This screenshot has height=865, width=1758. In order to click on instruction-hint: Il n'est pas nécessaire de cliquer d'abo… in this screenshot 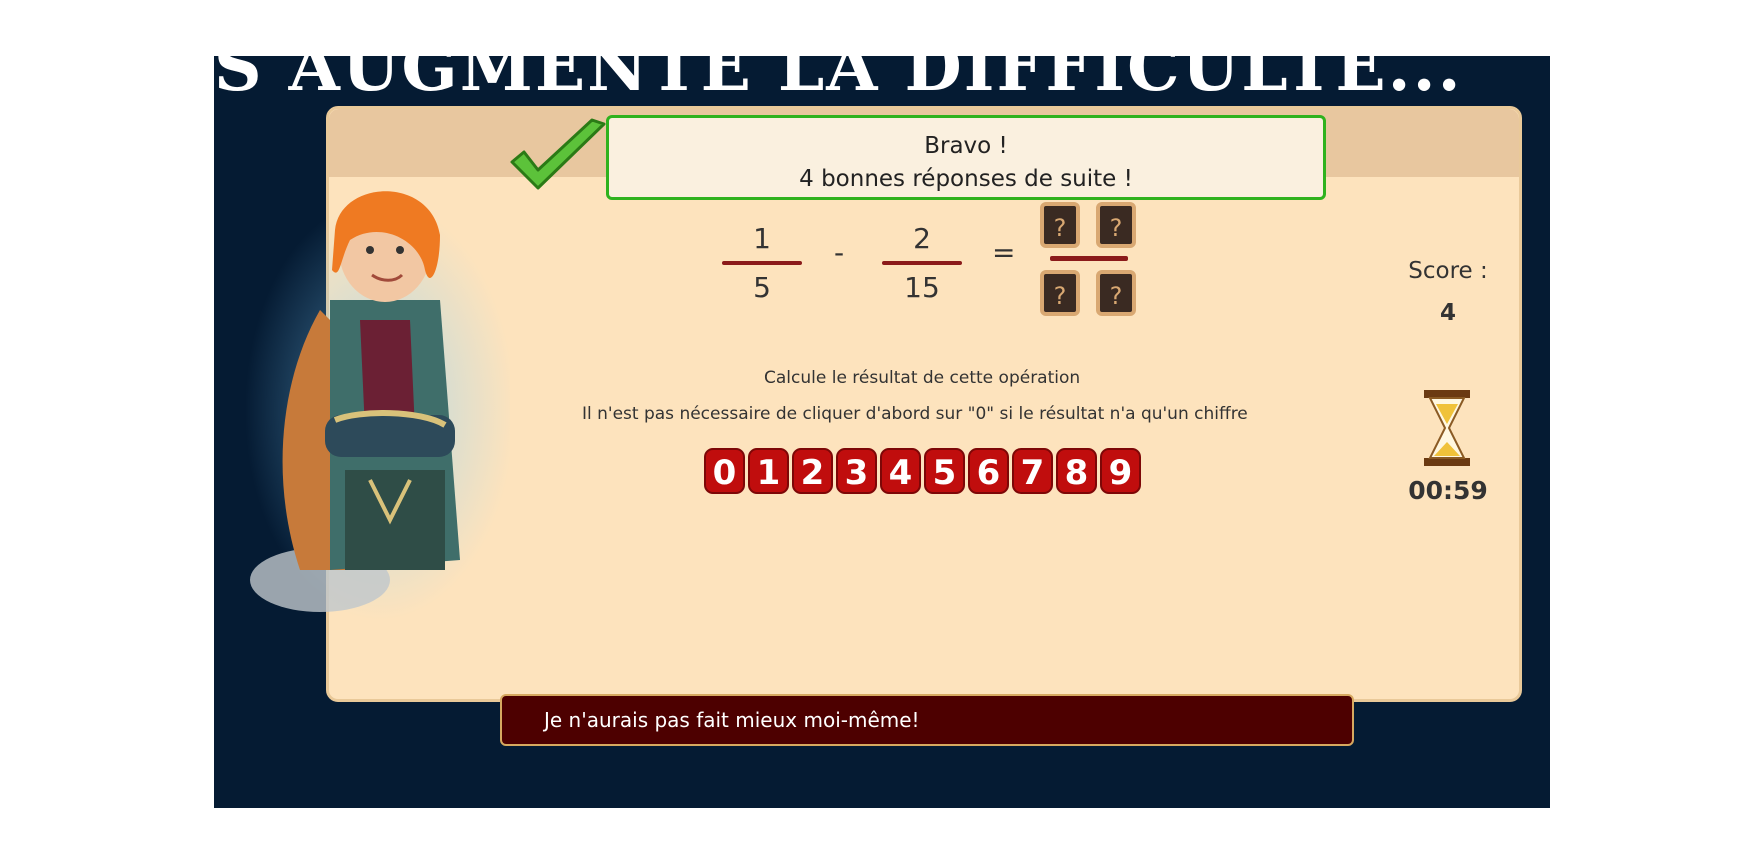, I will do `click(915, 414)`.